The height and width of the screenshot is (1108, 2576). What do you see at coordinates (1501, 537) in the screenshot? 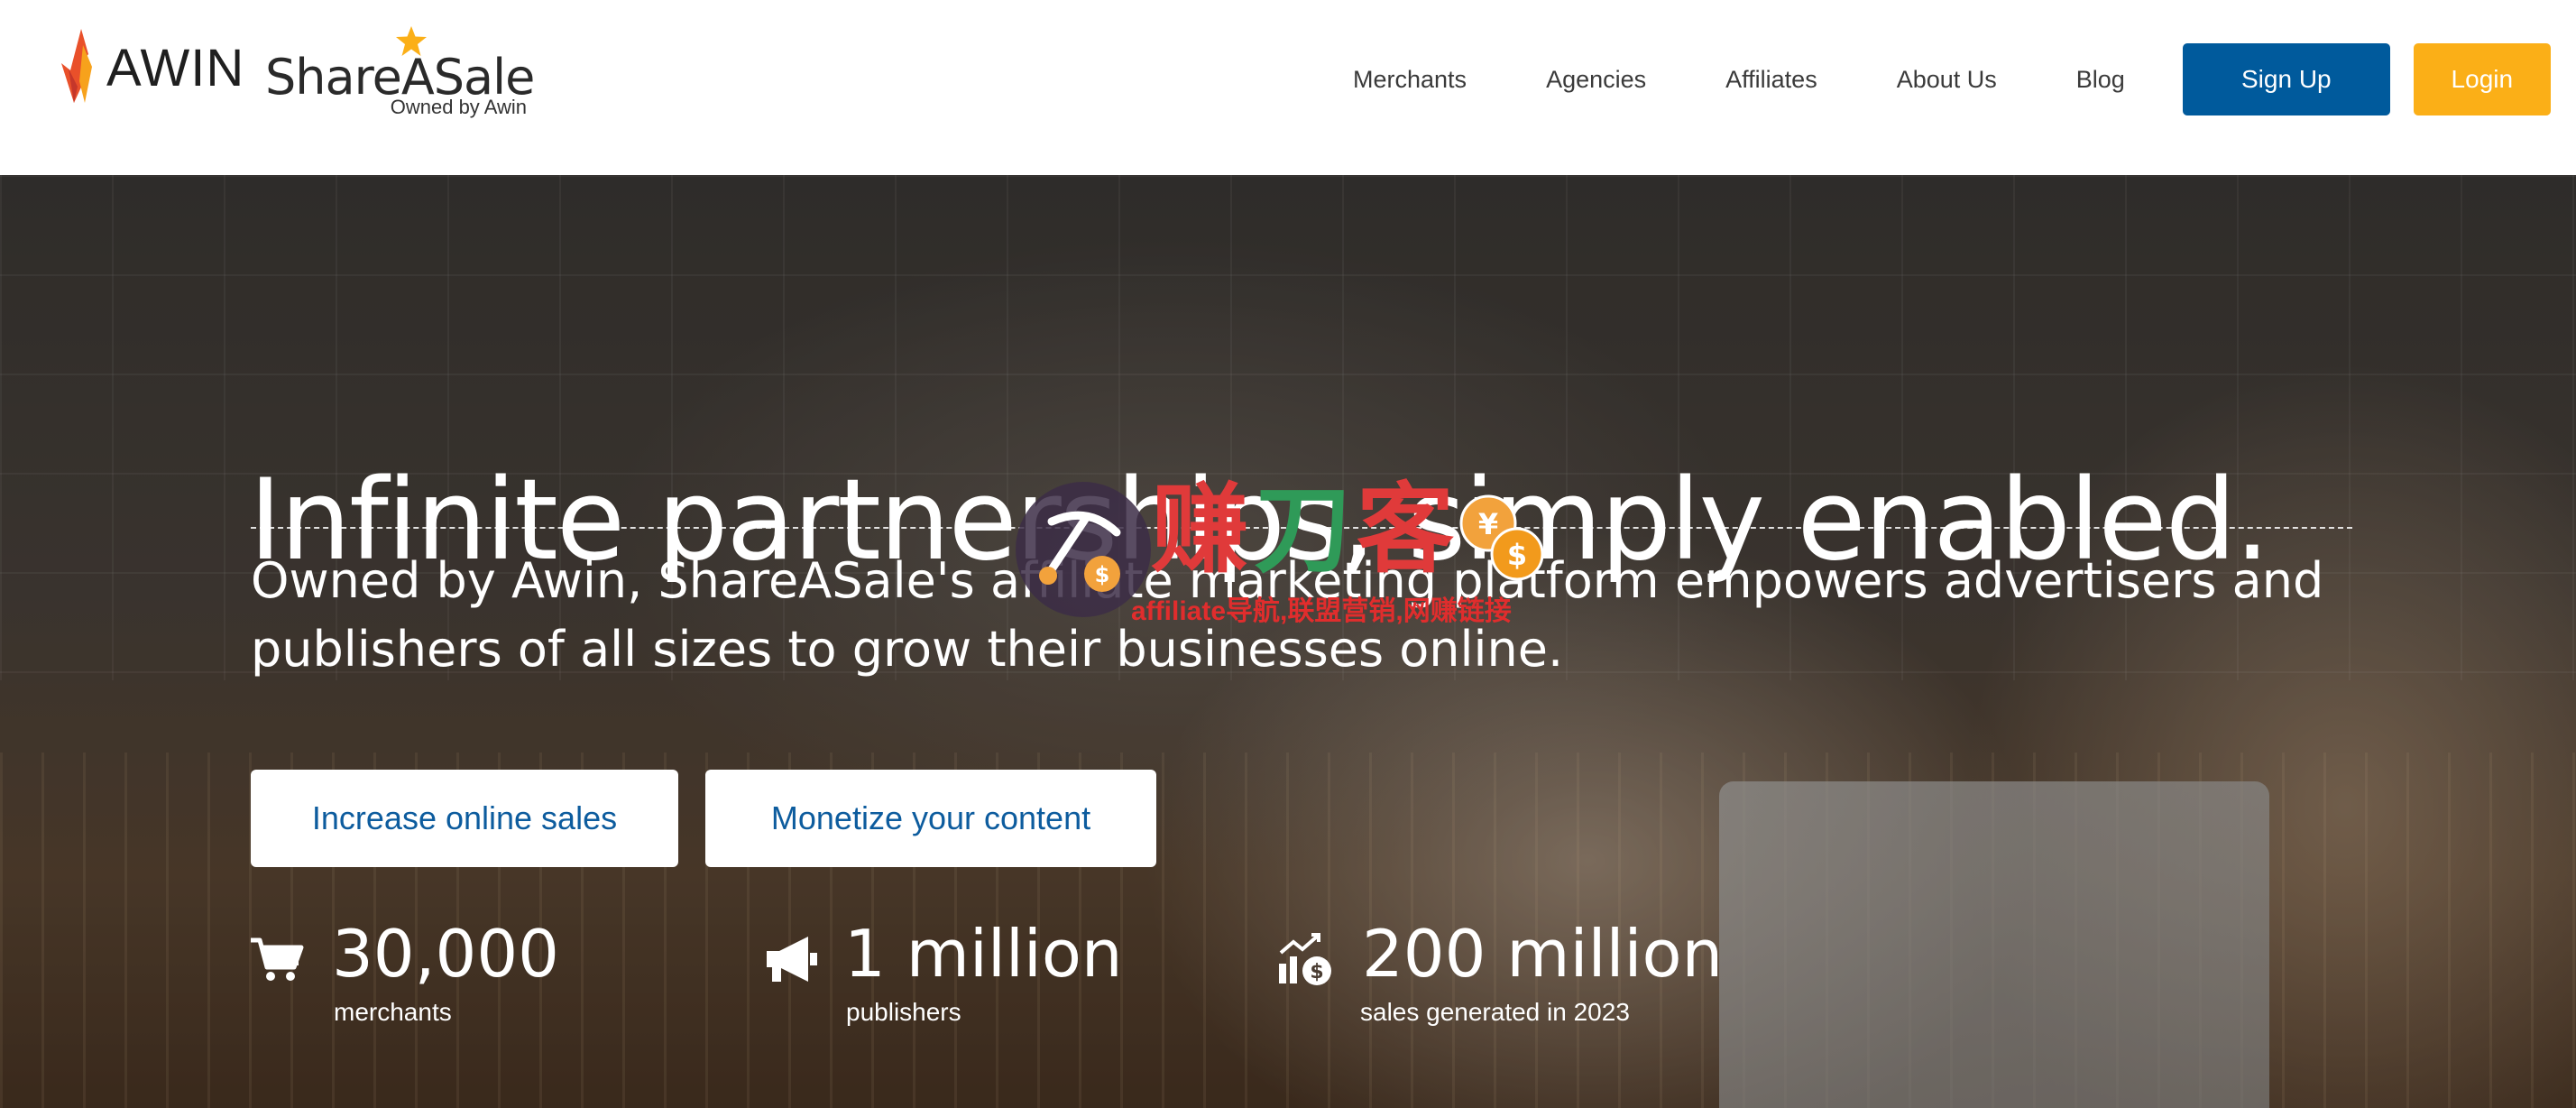
I see `coins-icon: ¥ $` at bounding box center [1501, 537].